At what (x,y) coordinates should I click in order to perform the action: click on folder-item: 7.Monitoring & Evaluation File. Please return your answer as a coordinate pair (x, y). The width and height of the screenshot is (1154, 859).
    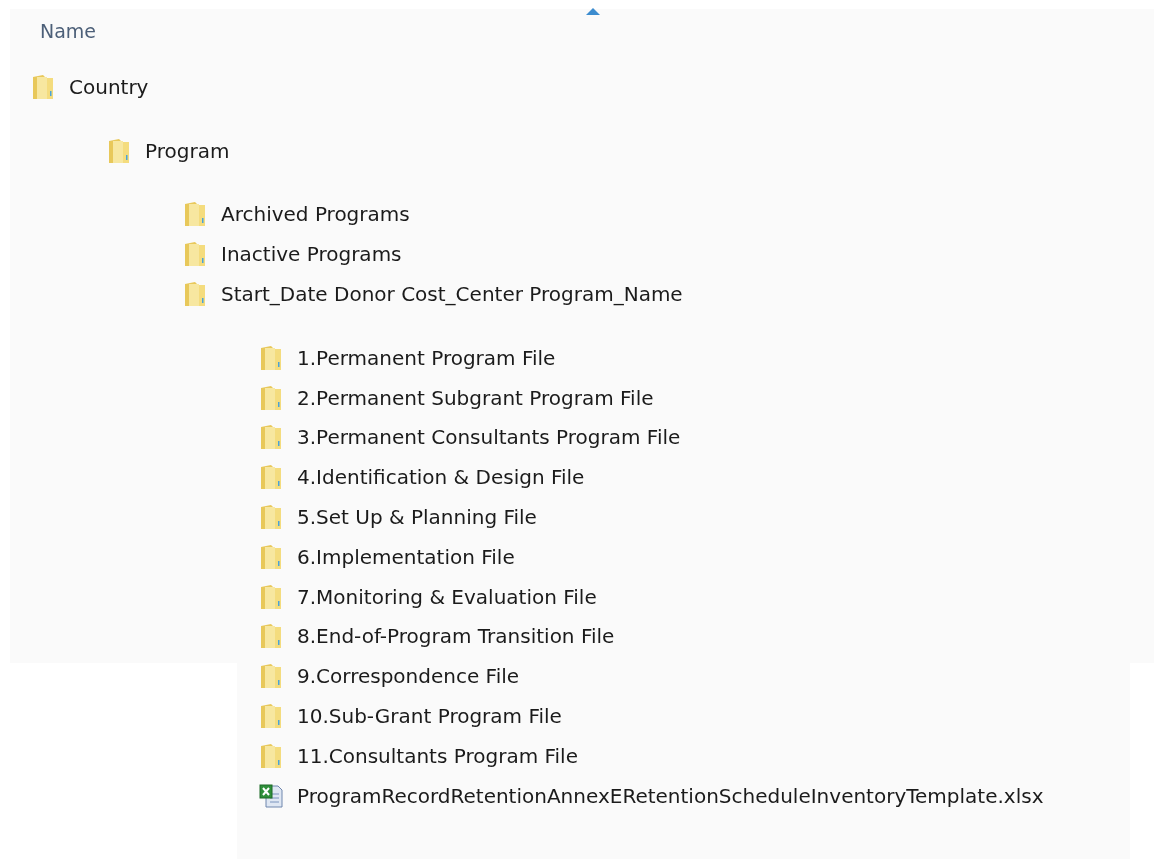
    Looking at the image, I should click on (428, 596).